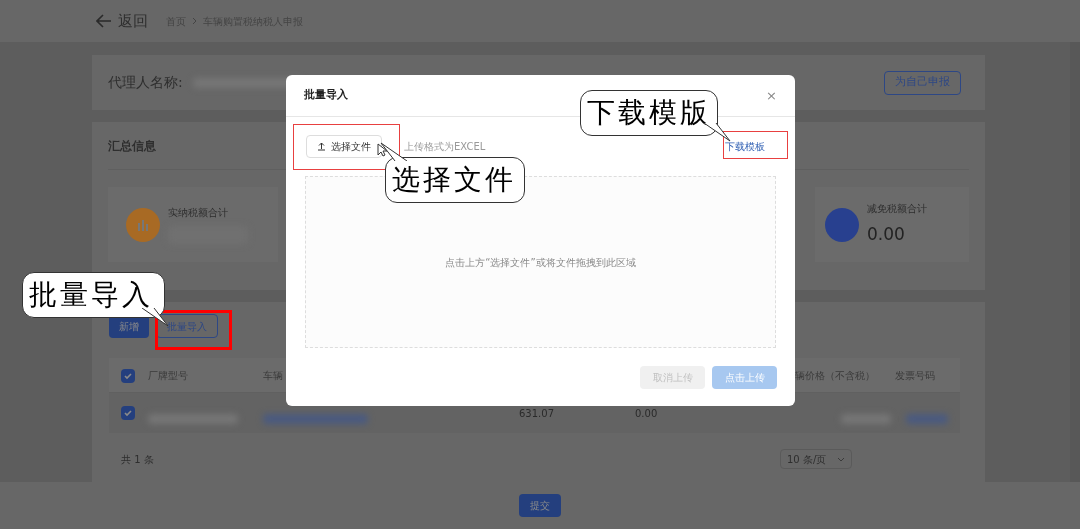  I want to click on drop-zone-text: 点击上方“选择文件”或将文件拖拽到此区域, so click(540, 262).